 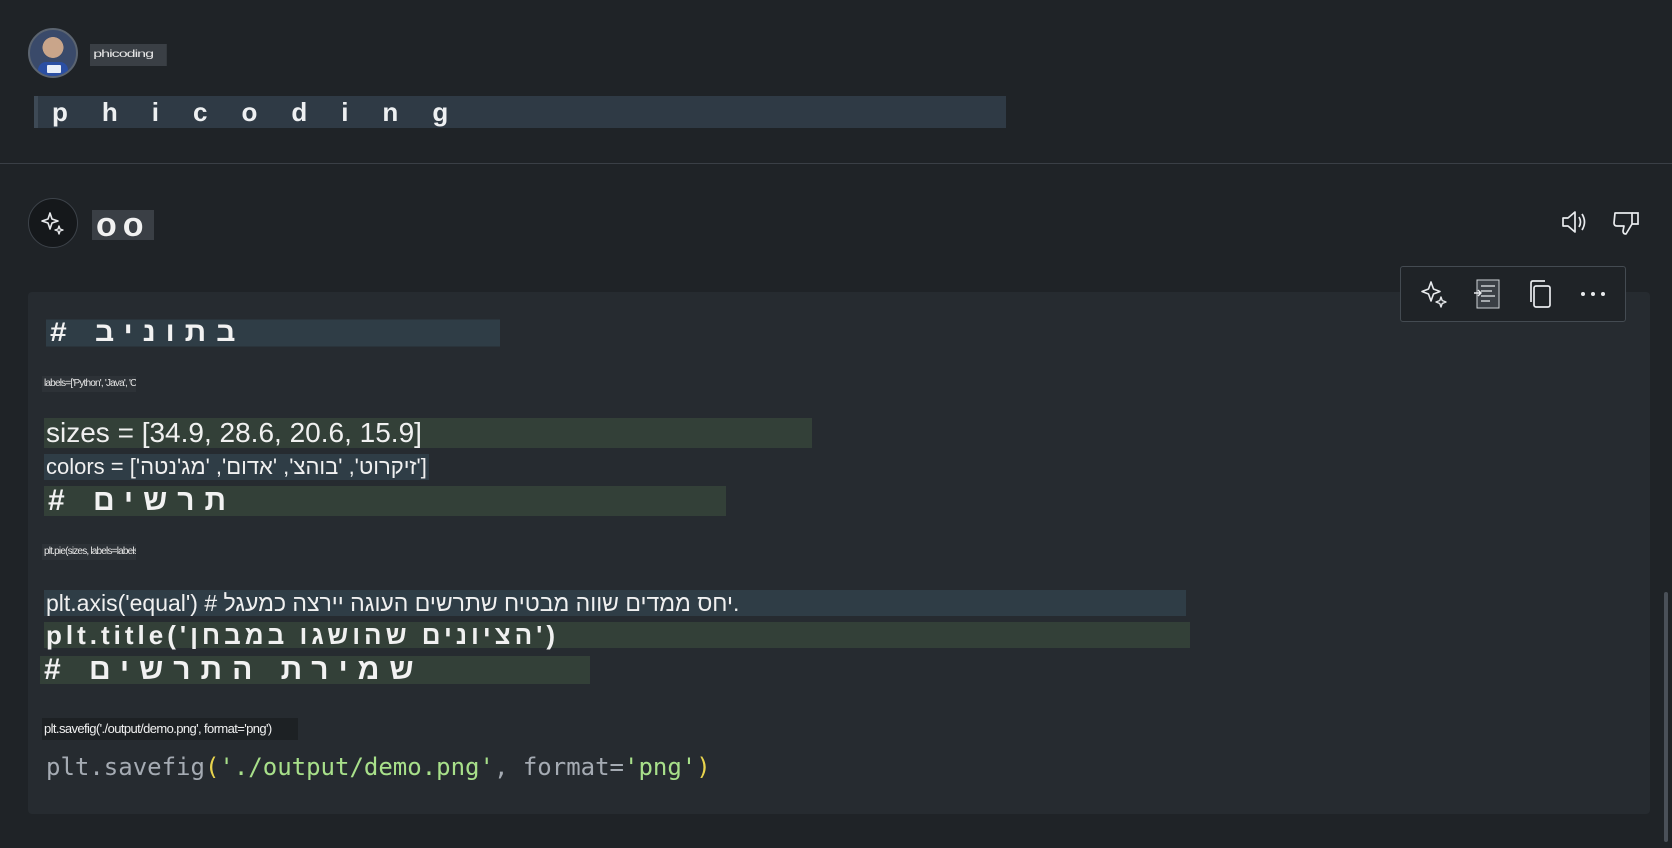 I want to click on savefig-format: 'png', so click(x=660, y=767).